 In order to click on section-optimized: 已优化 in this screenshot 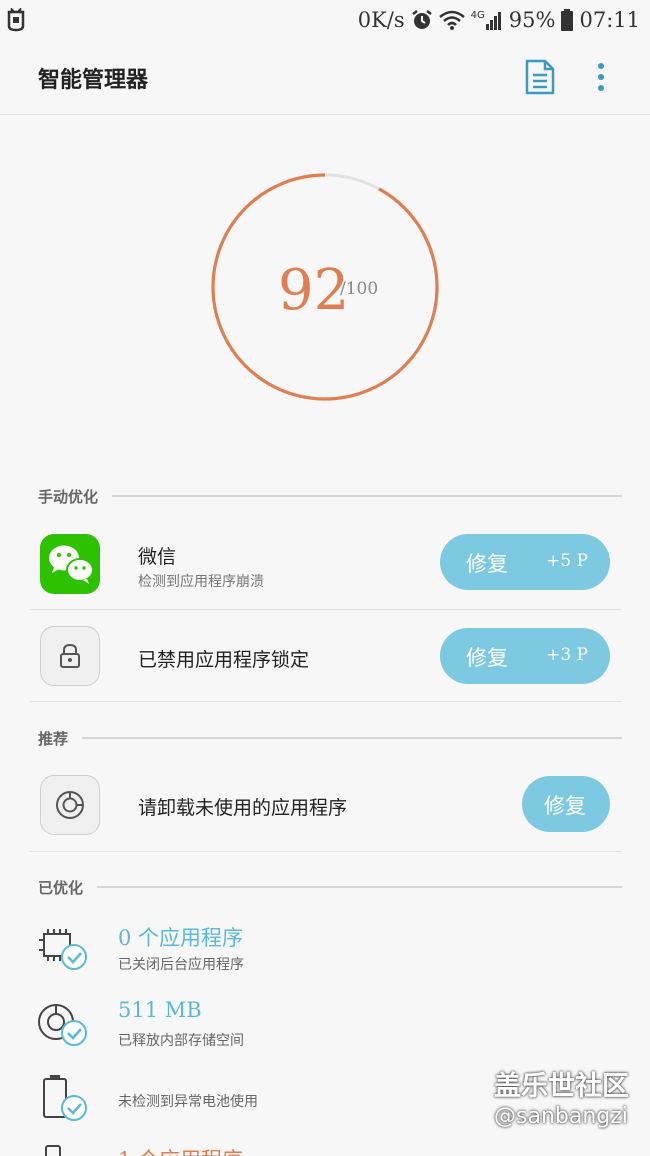, I will do `click(330, 887)`.